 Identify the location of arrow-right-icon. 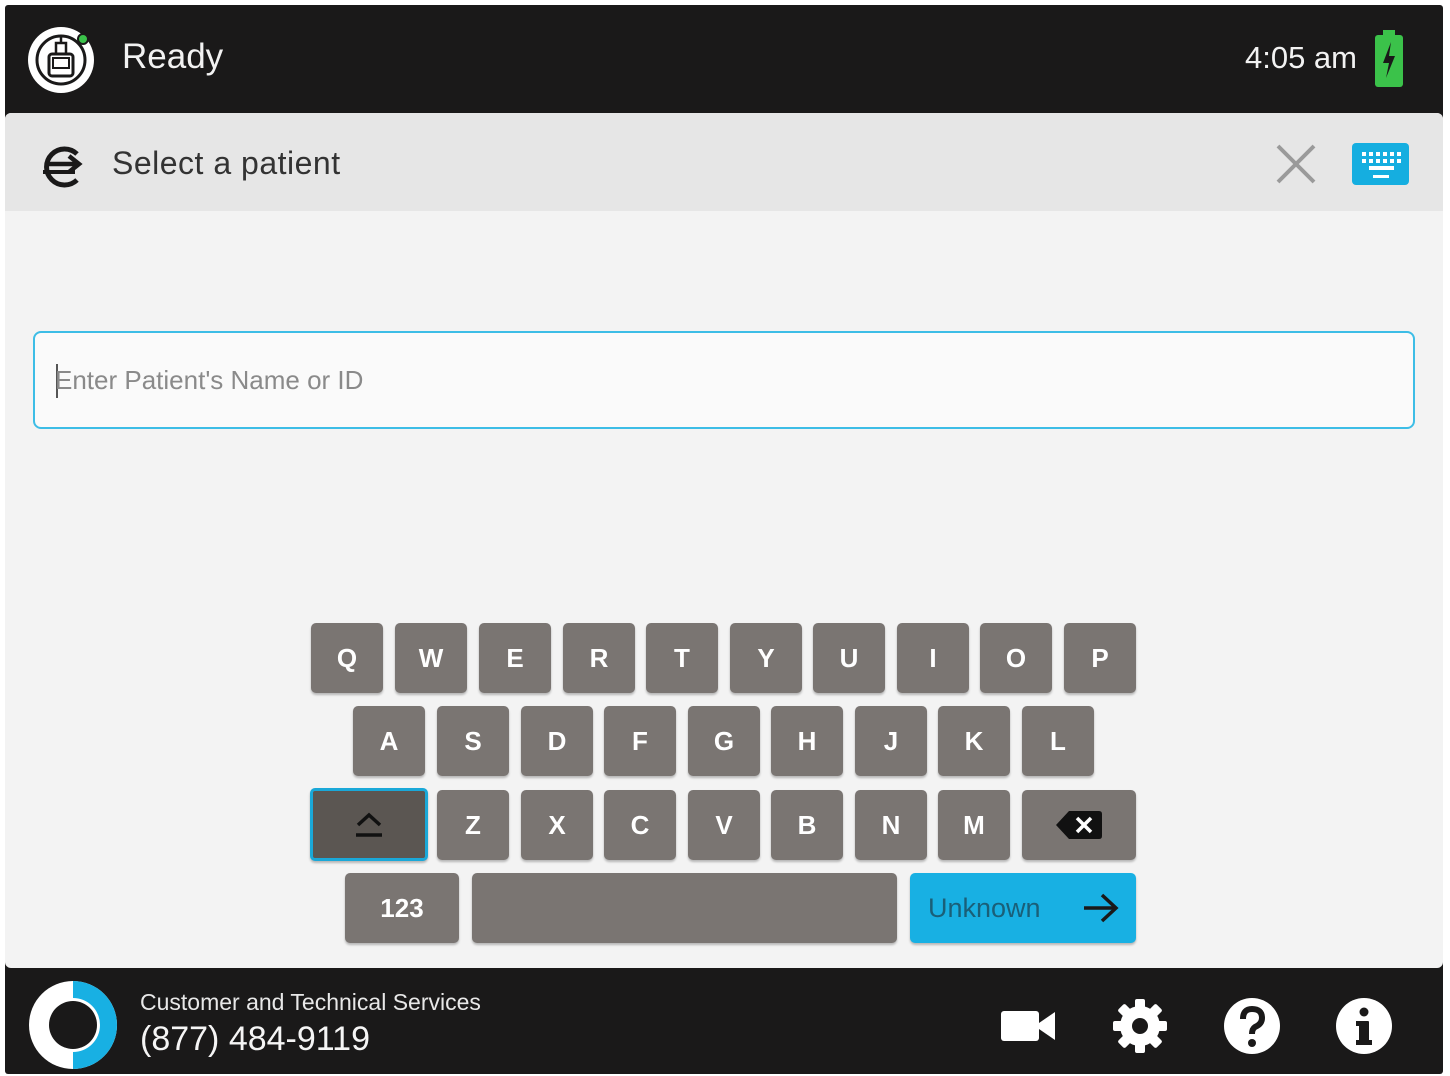
(1101, 908).